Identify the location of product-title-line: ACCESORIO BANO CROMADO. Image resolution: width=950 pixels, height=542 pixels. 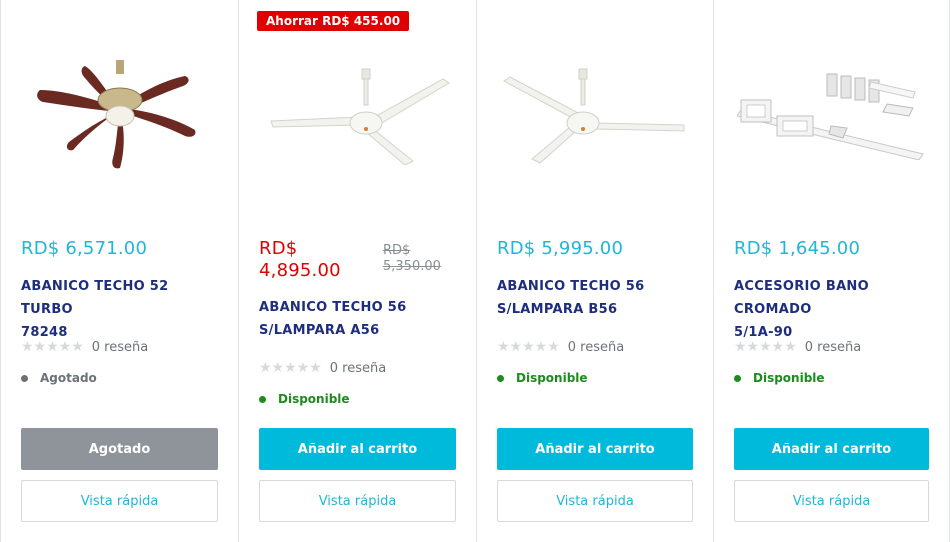
(801, 298).